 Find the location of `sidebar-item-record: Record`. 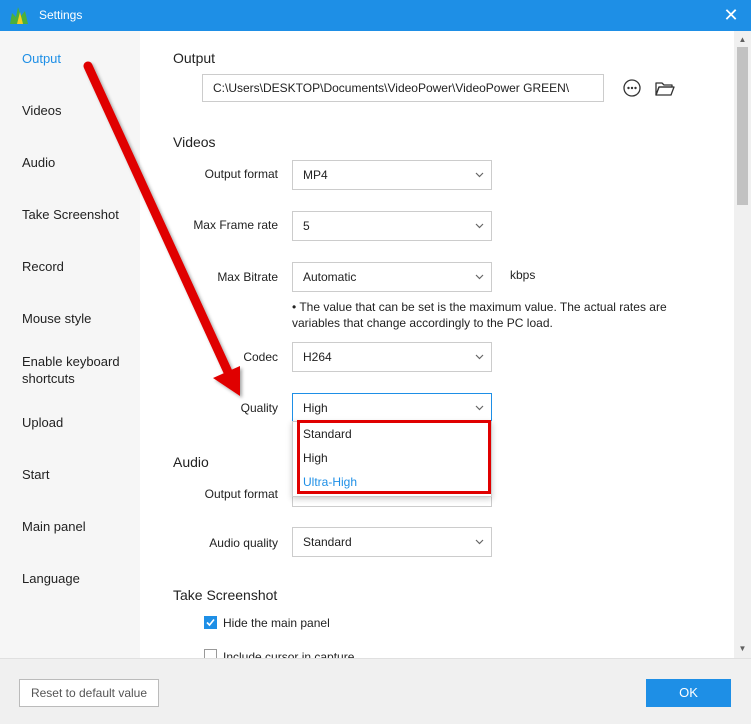

sidebar-item-record: Record is located at coordinates (77, 266).